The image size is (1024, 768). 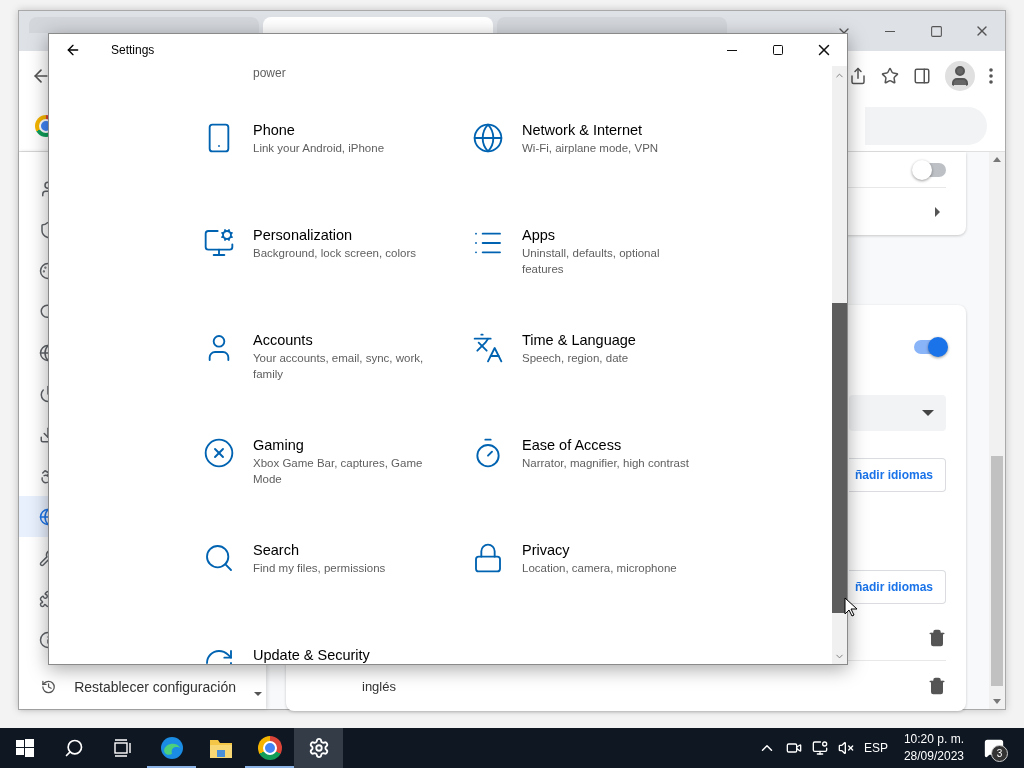 What do you see at coordinates (335, 253) in the screenshot?
I see `category-description: Background, lock screen, colors` at bounding box center [335, 253].